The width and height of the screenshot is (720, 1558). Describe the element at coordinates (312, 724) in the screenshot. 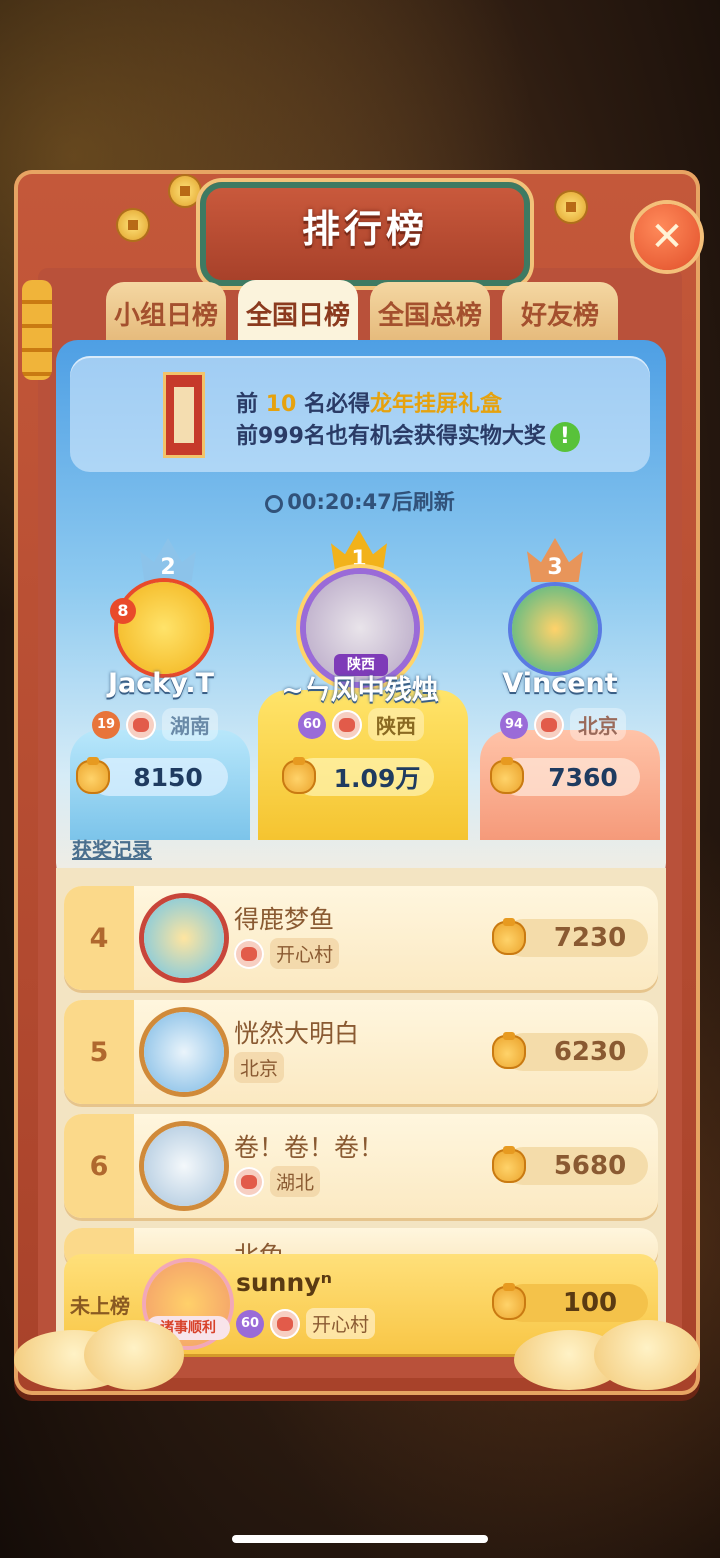

I see `level-badge: 60` at that location.